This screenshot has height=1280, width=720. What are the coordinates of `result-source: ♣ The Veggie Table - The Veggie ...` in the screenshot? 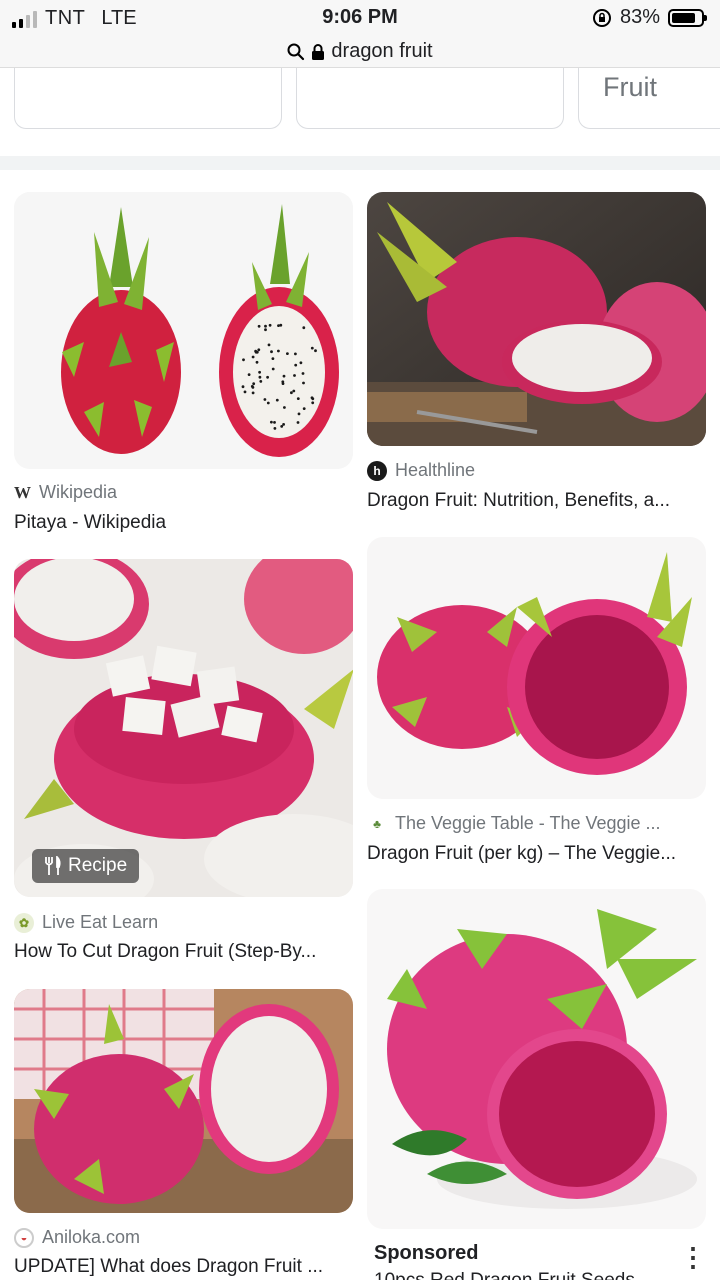 It's located at (513, 823).